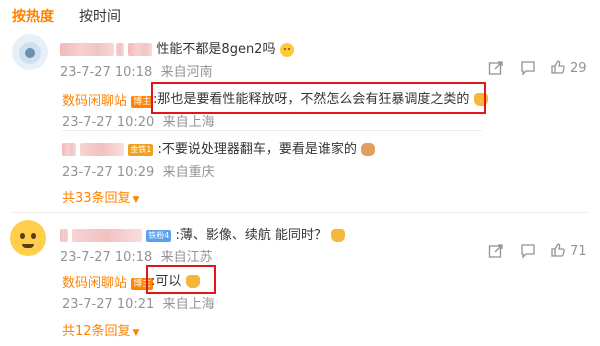  I want to click on comment-text: 性能不都是8gen2吗, so click(216, 49).